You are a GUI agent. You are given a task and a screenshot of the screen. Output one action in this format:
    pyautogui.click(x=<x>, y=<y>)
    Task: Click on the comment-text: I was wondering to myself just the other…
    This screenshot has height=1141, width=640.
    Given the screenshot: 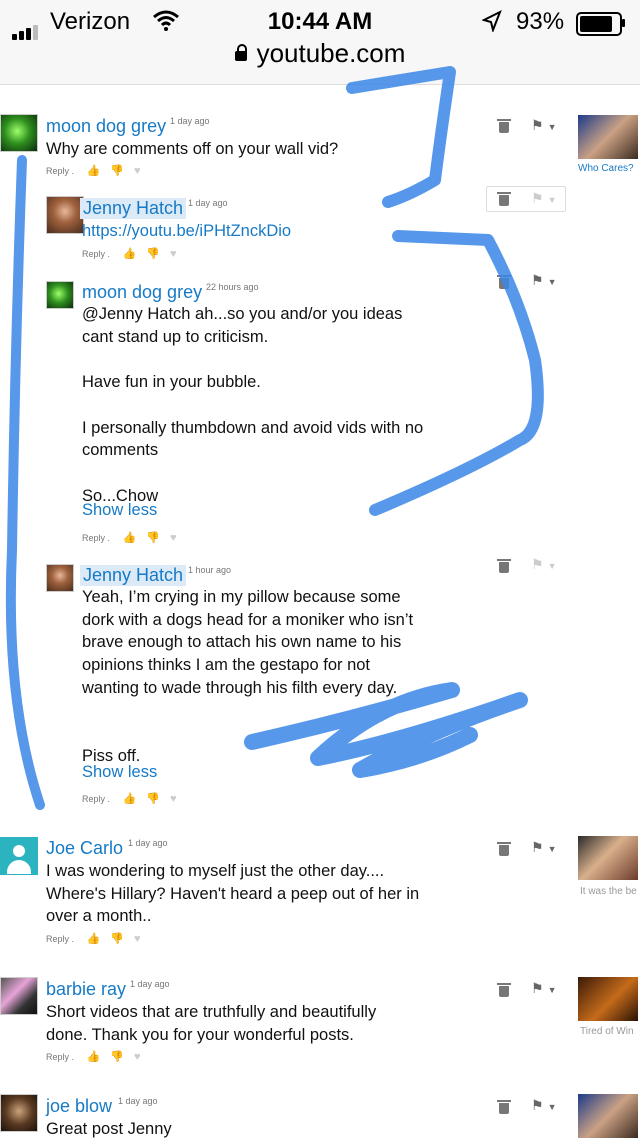 What is the action you would take?
    pyautogui.click(x=233, y=894)
    